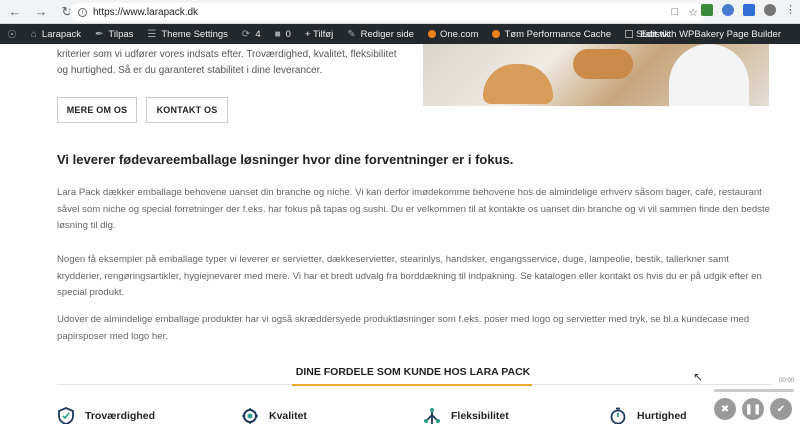 Image resolution: width=800 pixels, height=424 pixels. What do you see at coordinates (106, 415) in the screenshot?
I see `feature-trustworthiness: Troværdighed` at bounding box center [106, 415].